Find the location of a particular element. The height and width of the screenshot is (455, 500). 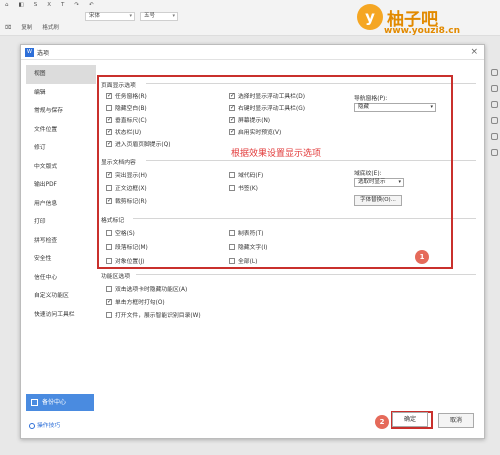

checkbox-label: 打开文件，展示智能识别目录(W) is located at coordinates (158, 316).